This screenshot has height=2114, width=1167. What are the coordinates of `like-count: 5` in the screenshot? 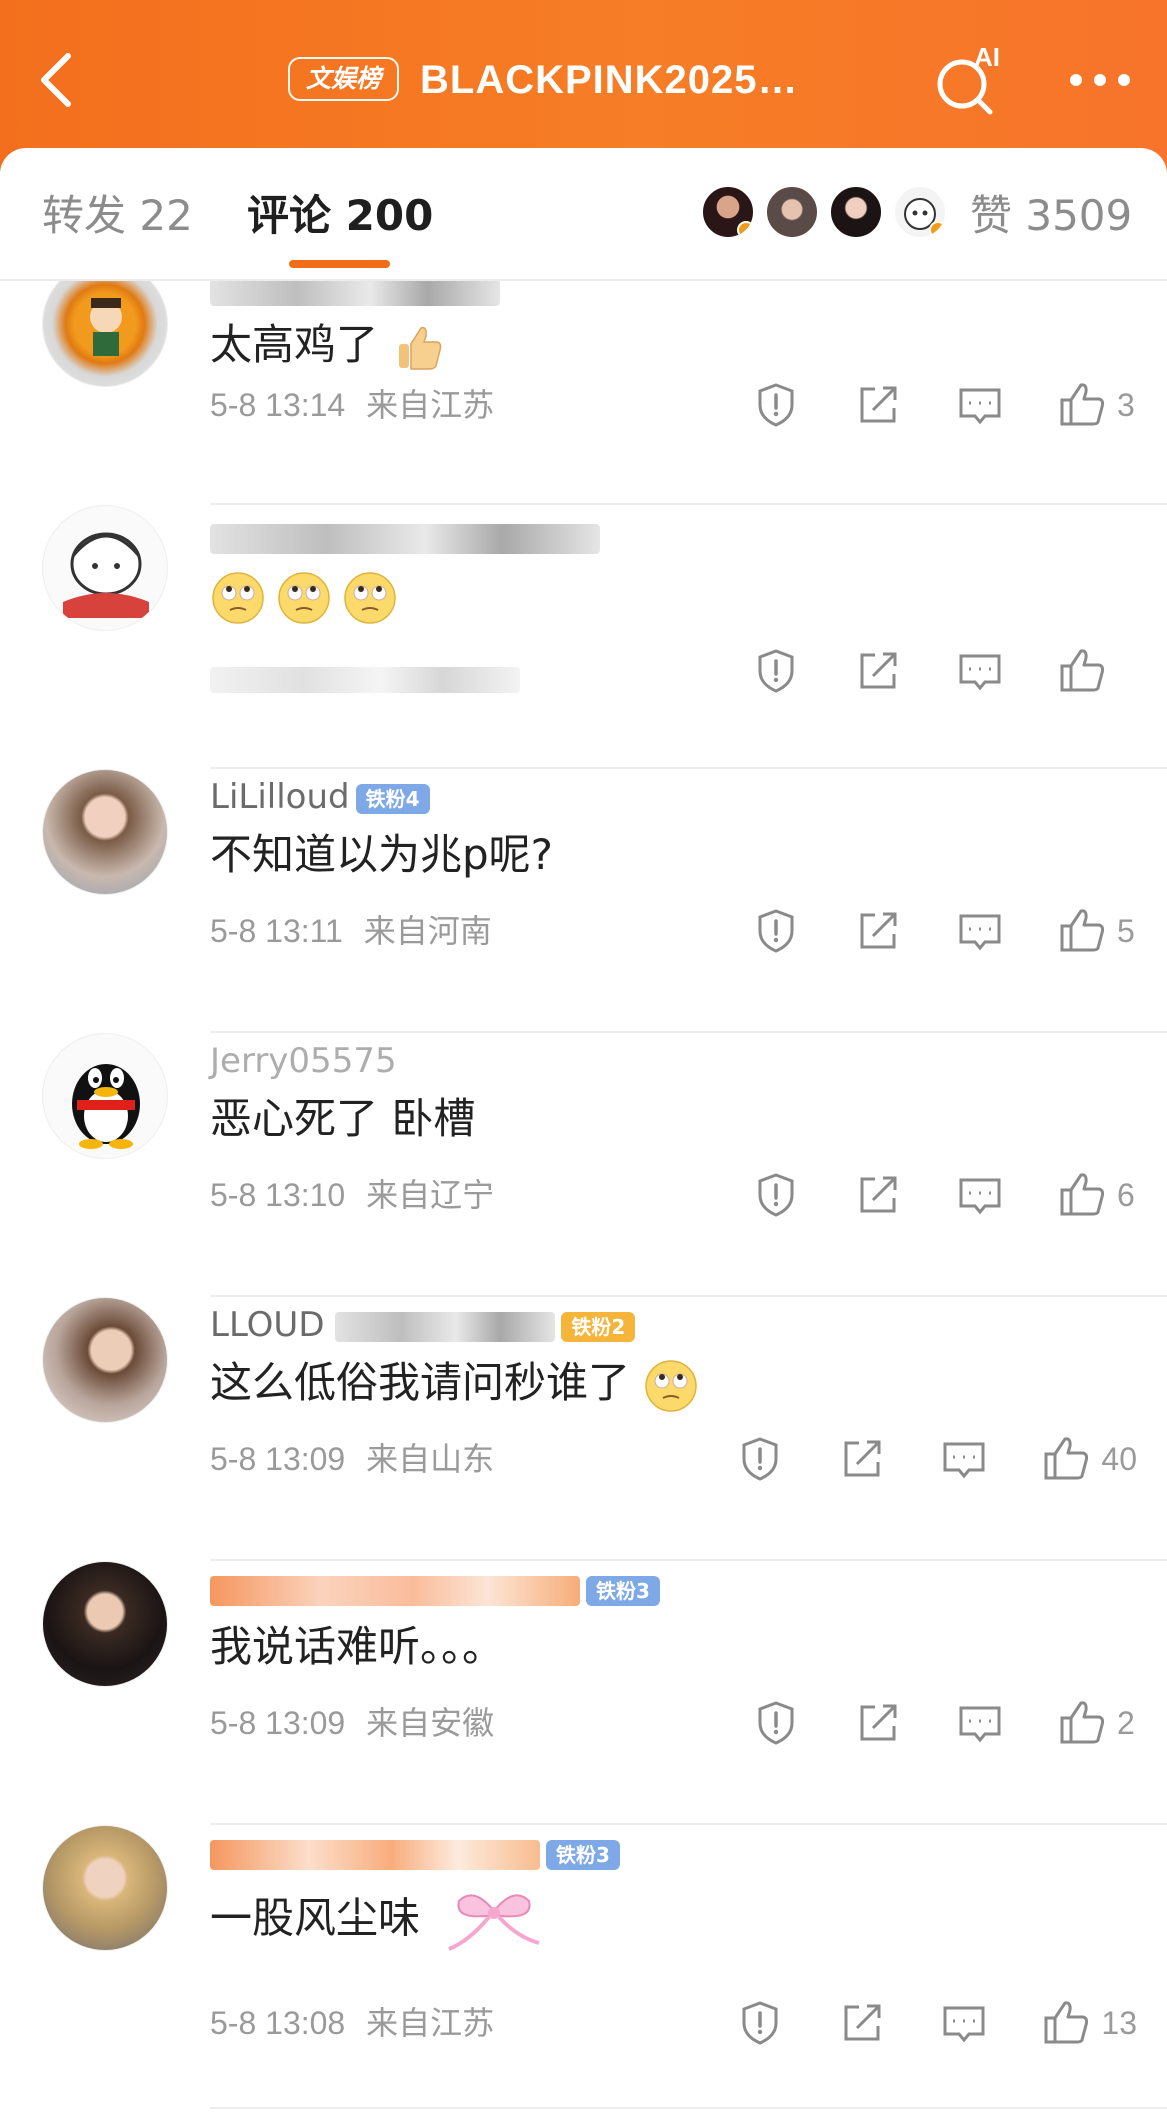 It's located at (1126, 930).